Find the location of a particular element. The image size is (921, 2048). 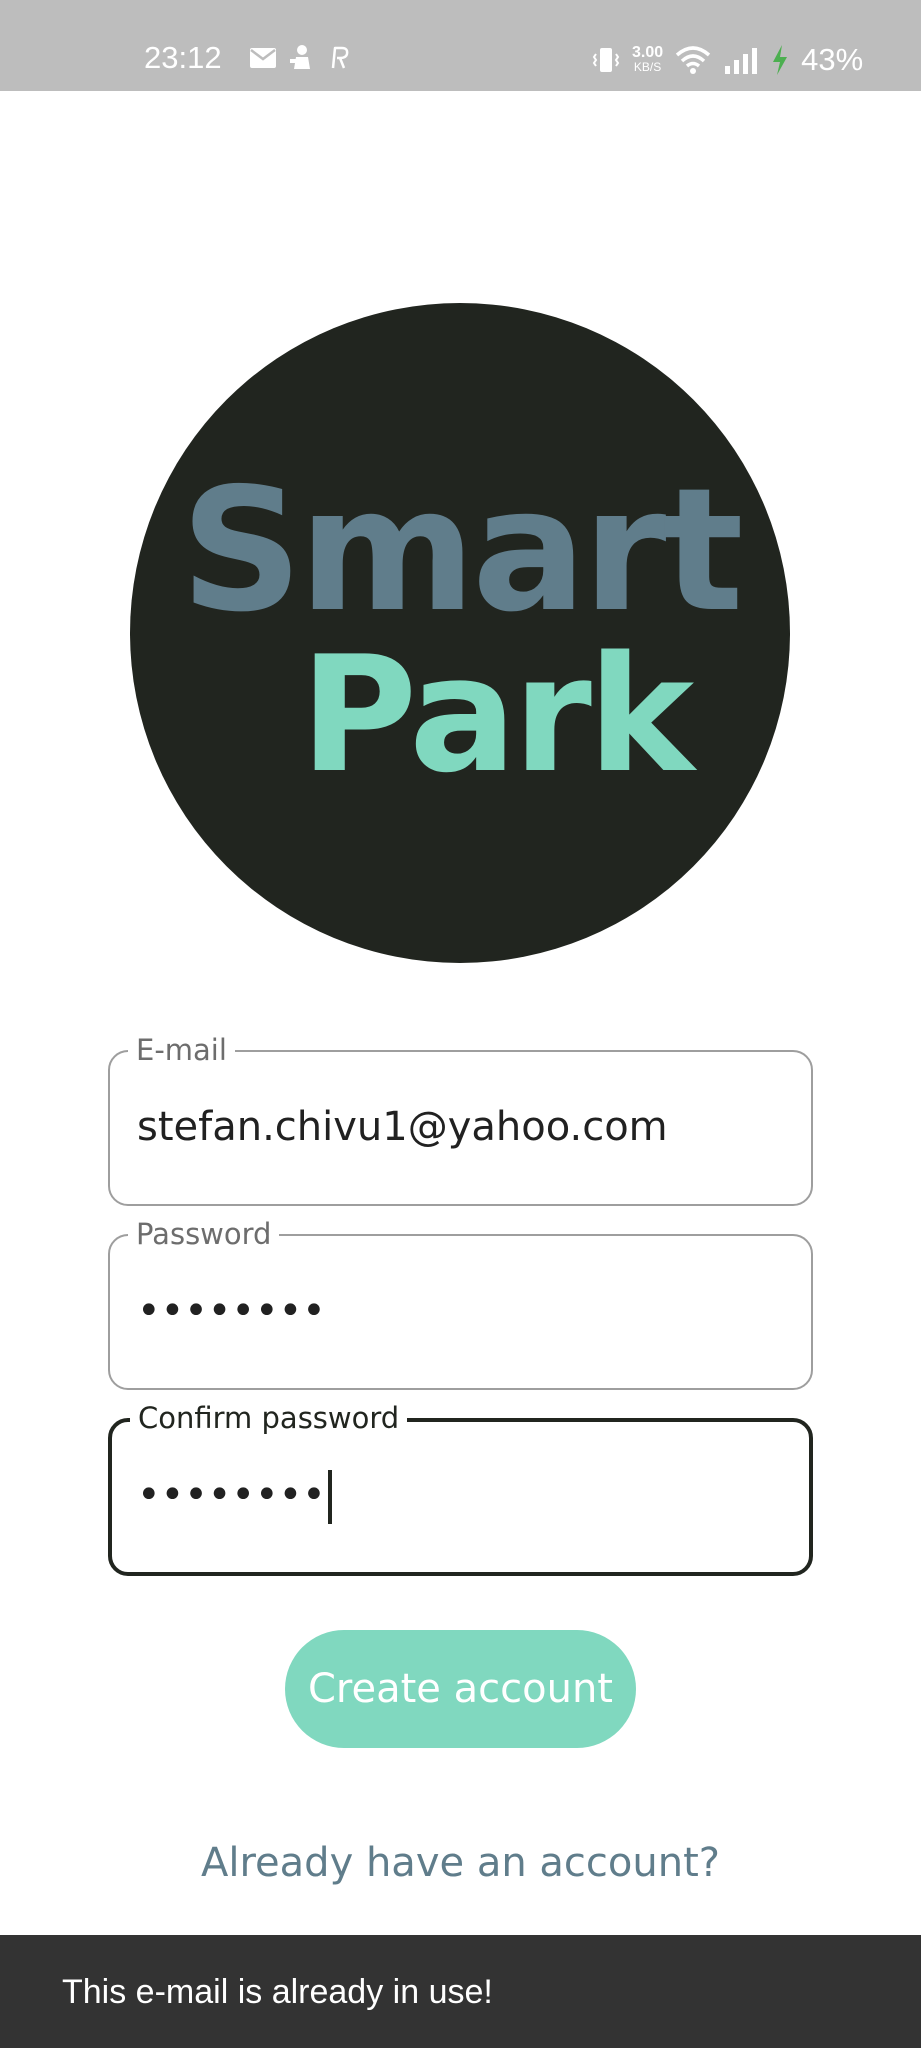

signal-icon is located at coordinates (741, 61).